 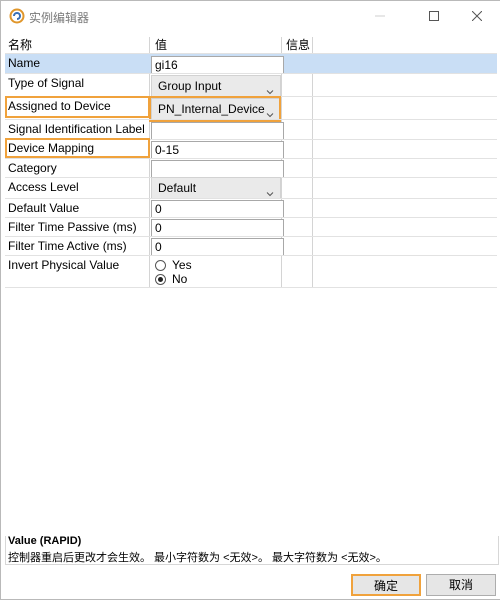 I want to click on row-label: Access Level, so click(x=43, y=187).